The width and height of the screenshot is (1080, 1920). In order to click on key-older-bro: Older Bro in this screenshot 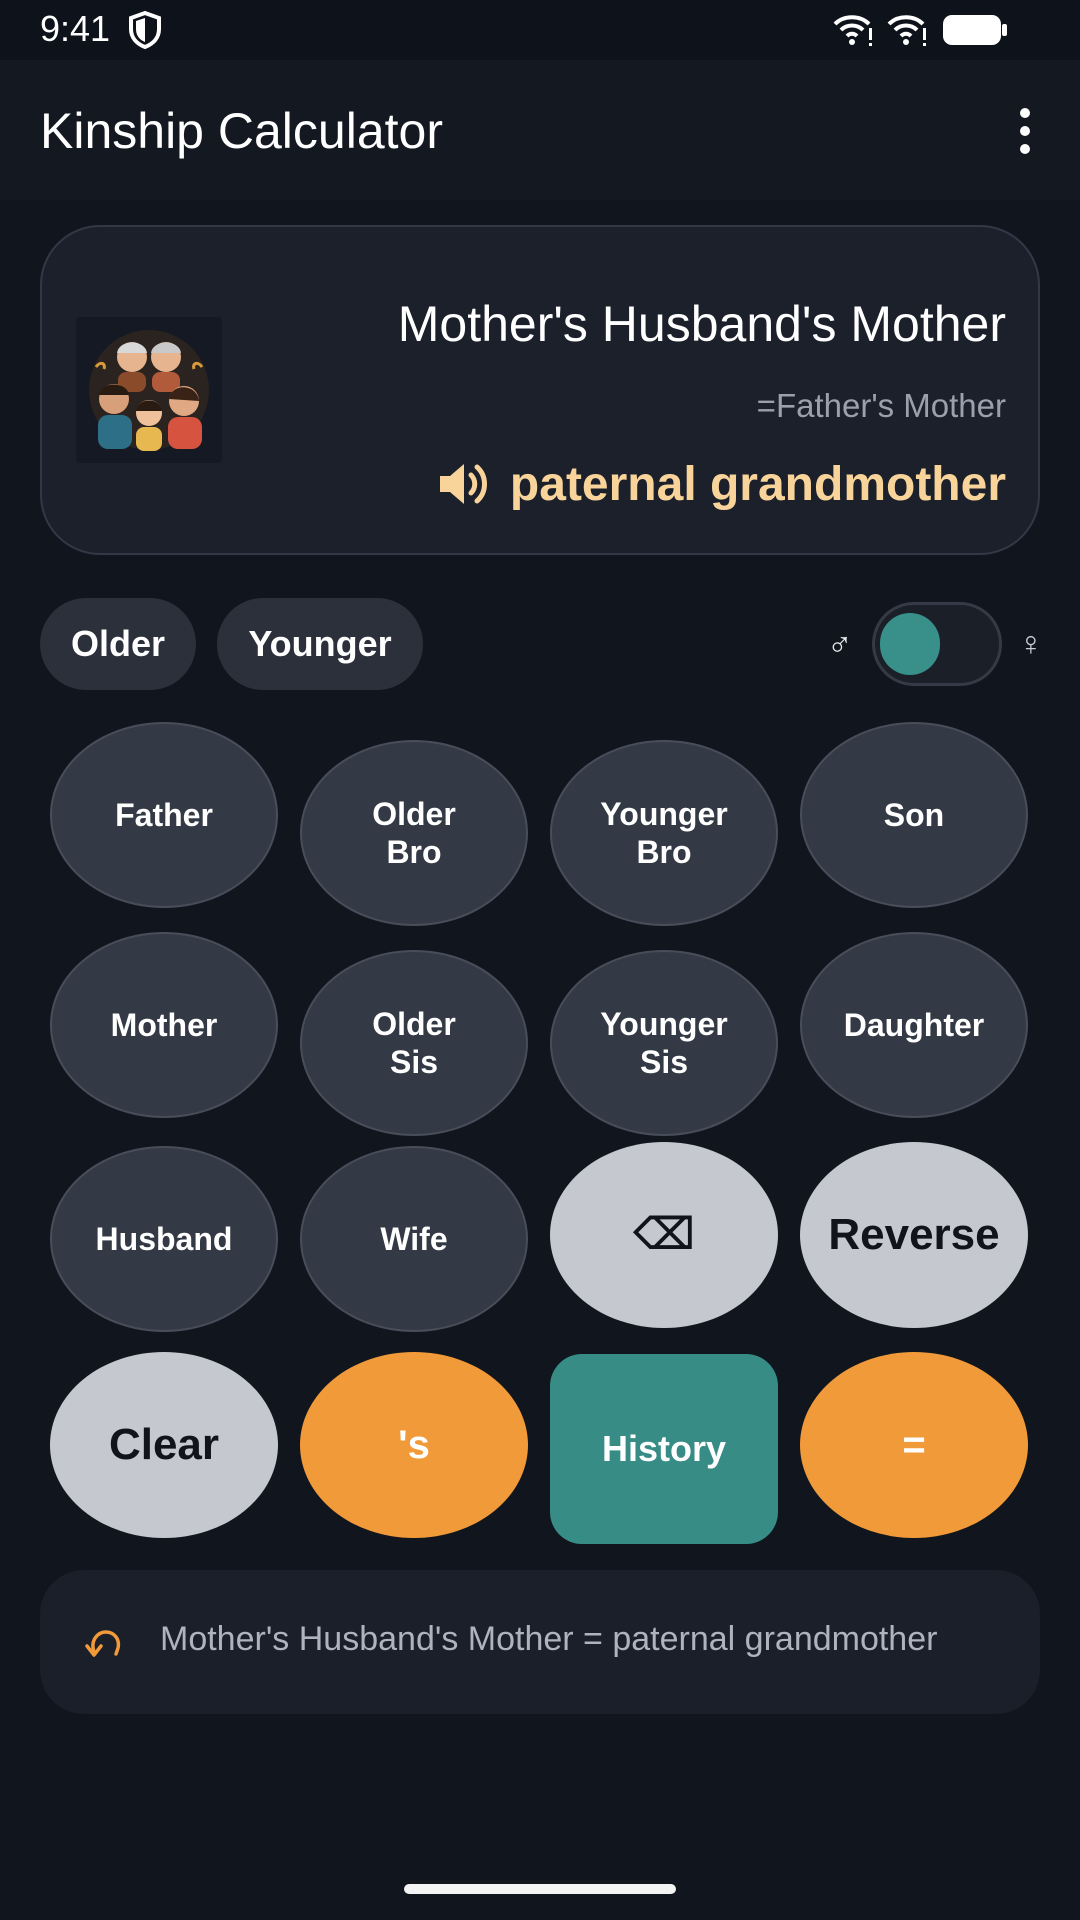, I will do `click(414, 833)`.